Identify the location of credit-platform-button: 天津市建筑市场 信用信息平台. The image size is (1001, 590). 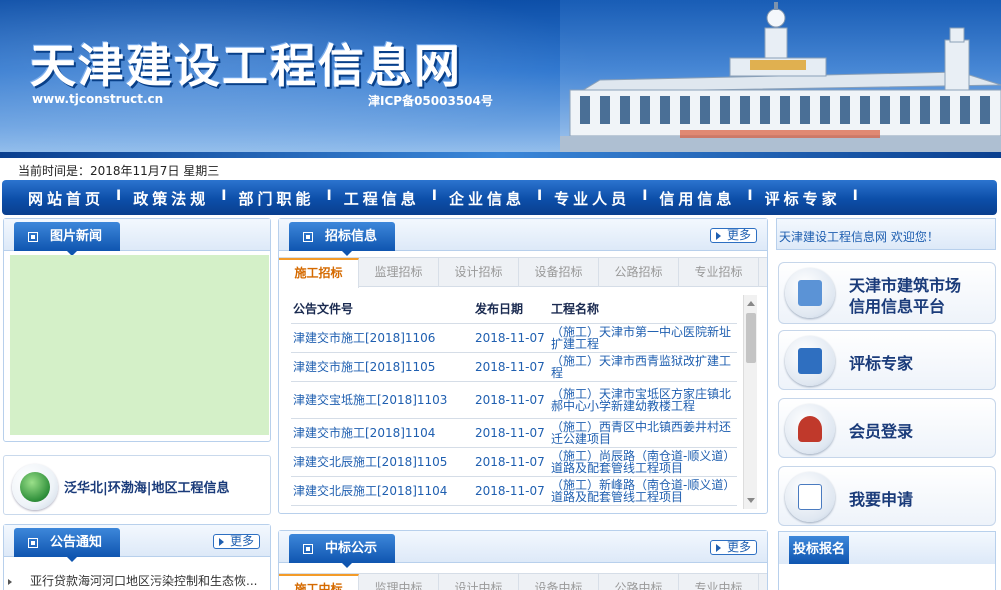
(887, 293).